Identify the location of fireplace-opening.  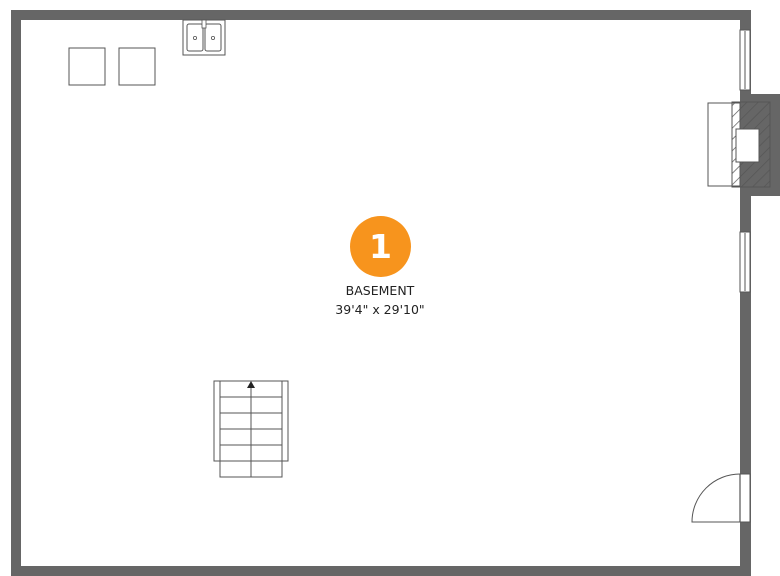
(747, 145).